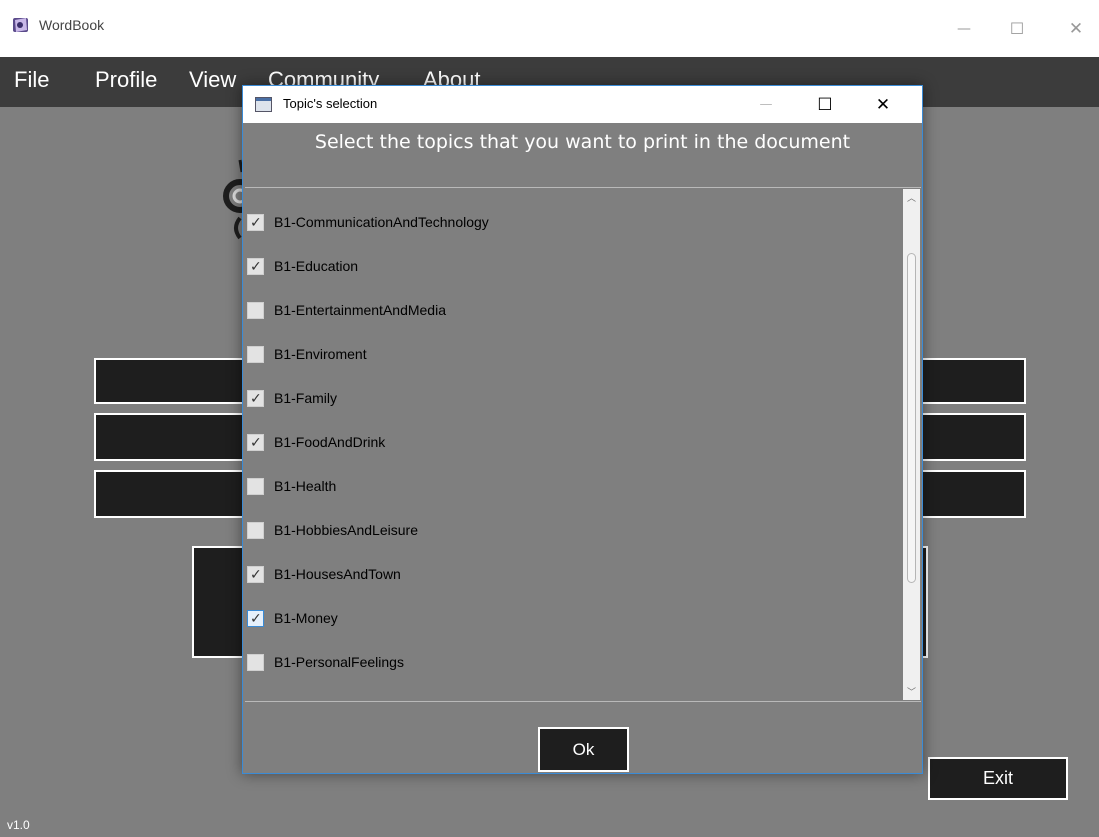 The height and width of the screenshot is (837, 1099). I want to click on dialog-maximize-button: ☐, so click(825, 104).